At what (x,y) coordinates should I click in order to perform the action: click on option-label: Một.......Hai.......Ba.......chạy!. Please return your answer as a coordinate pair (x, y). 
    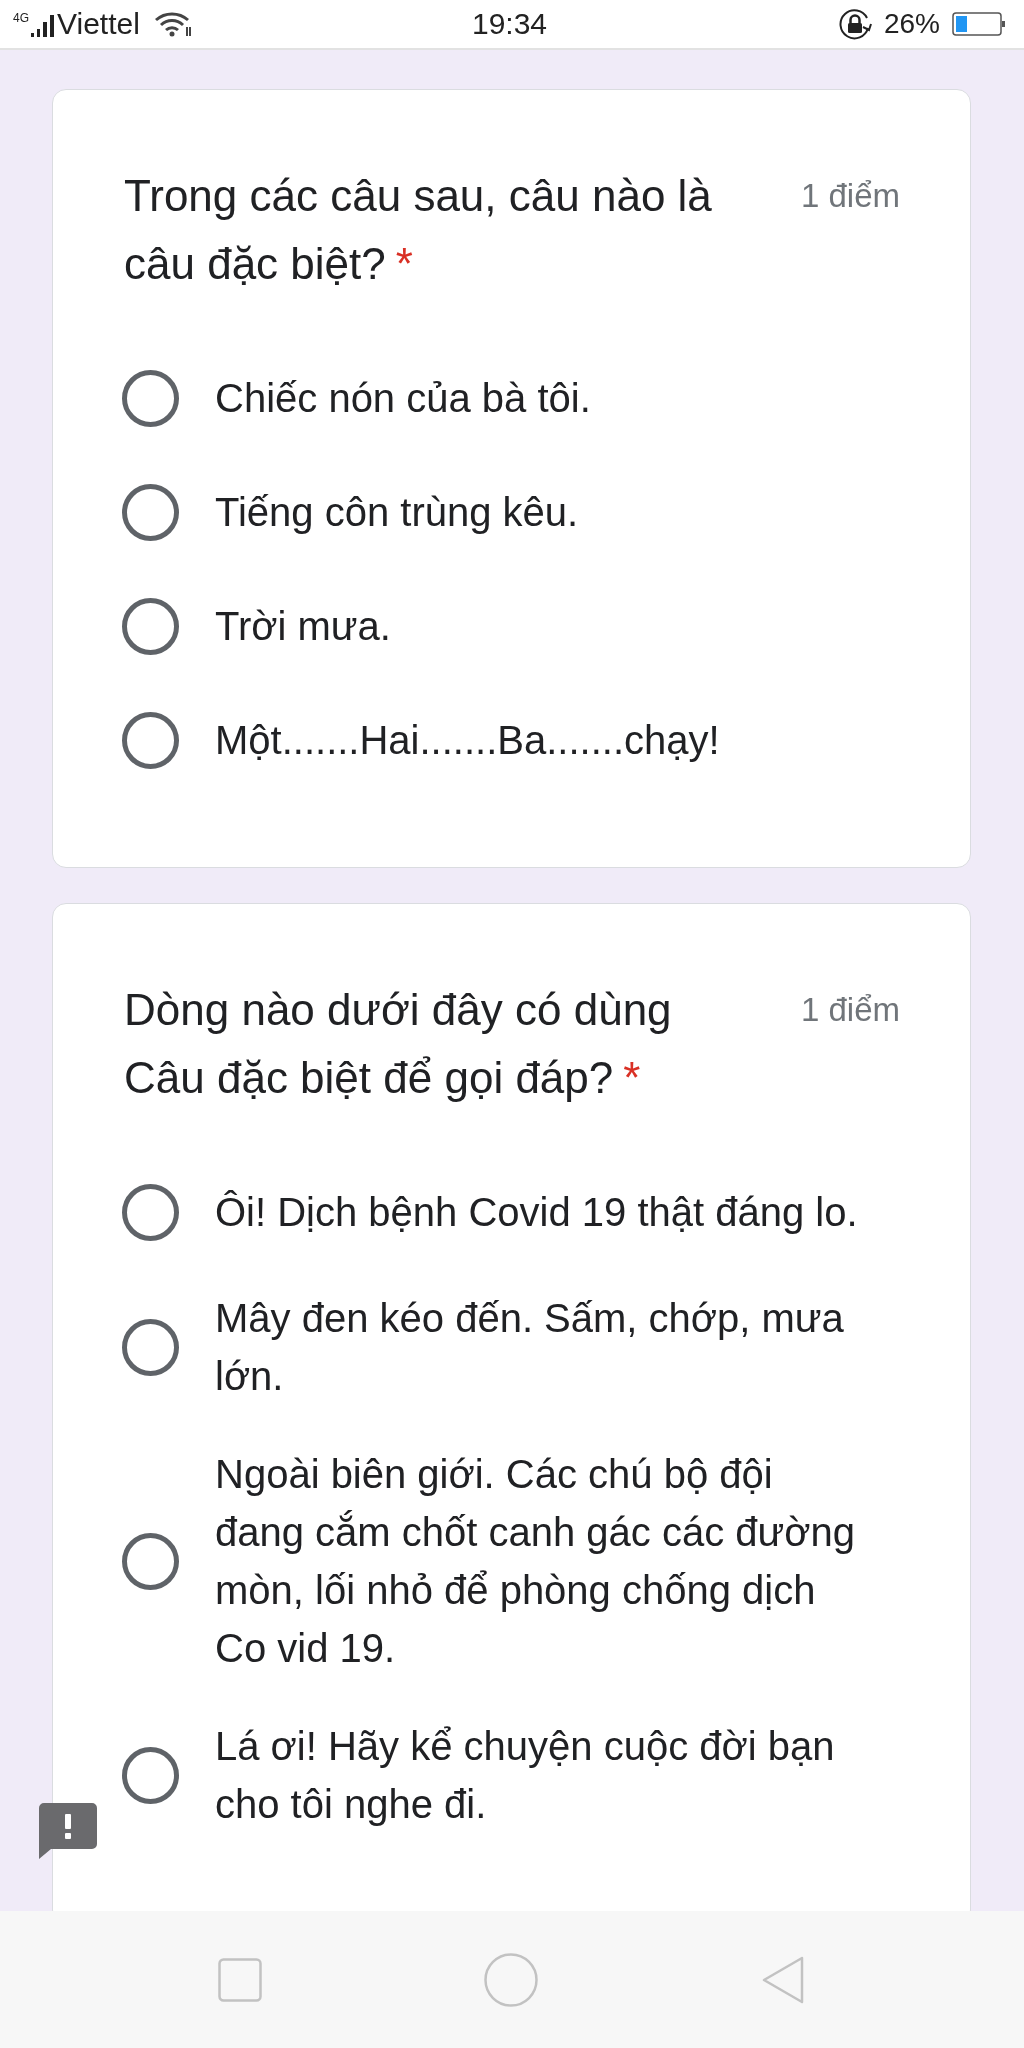
    Looking at the image, I should click on (467, 740).